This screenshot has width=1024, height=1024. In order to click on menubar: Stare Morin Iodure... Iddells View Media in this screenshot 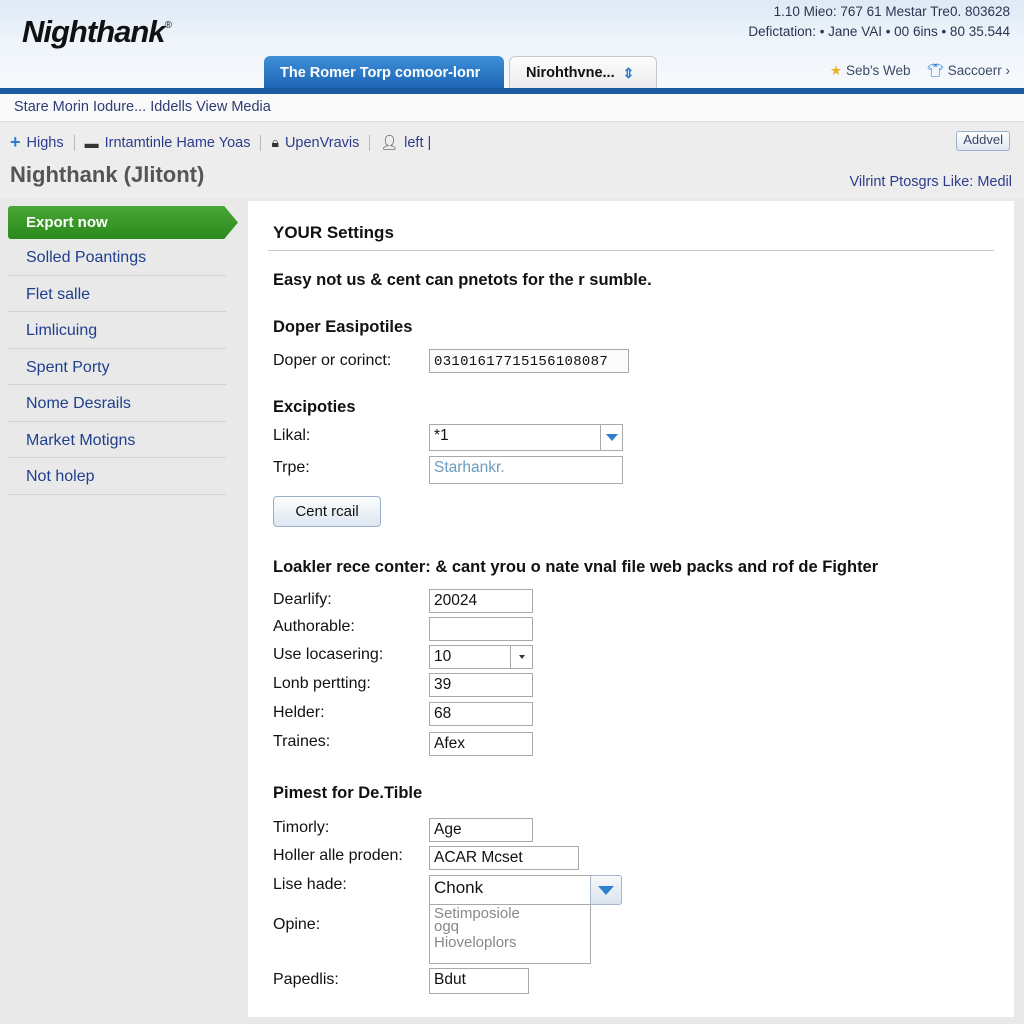, I will do `click(512, 108)`.